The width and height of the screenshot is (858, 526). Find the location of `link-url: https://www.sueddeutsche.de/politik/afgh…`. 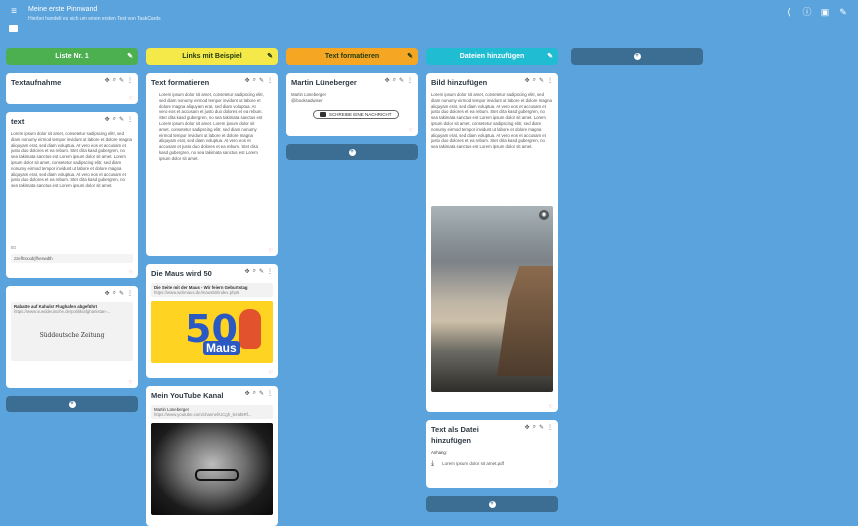

link-url: https://www.sueddeutsche.de/politik/afgh… is located at coordinates (62, 311).